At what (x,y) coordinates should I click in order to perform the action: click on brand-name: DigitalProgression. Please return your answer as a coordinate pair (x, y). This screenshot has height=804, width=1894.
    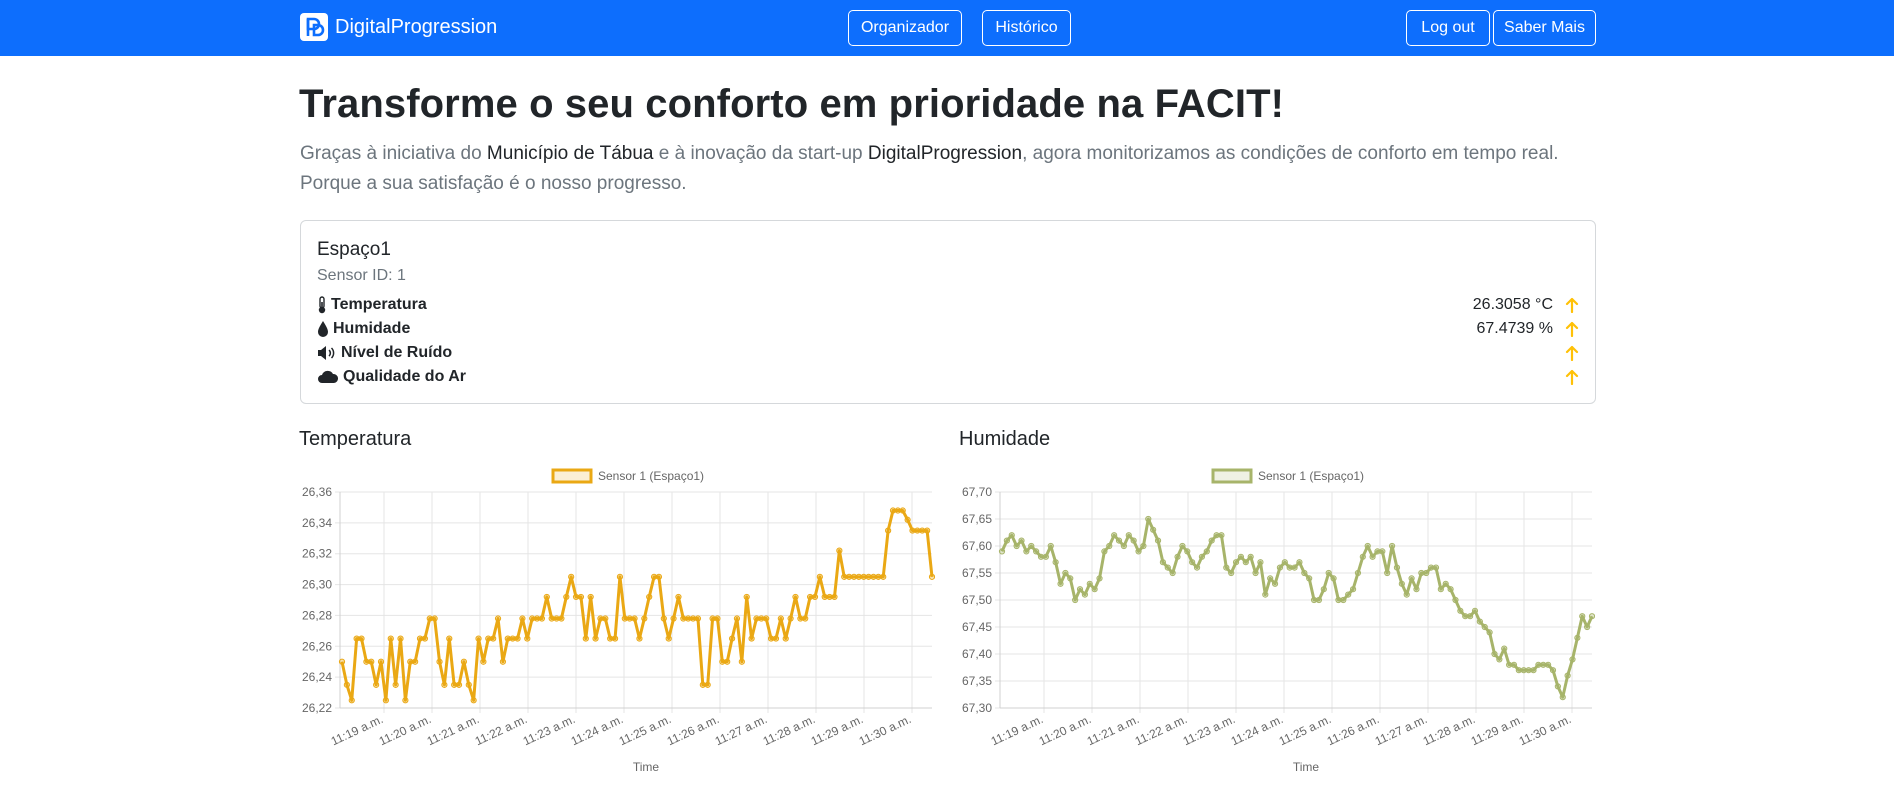
    Looking at the image, I should click on (416, 26).